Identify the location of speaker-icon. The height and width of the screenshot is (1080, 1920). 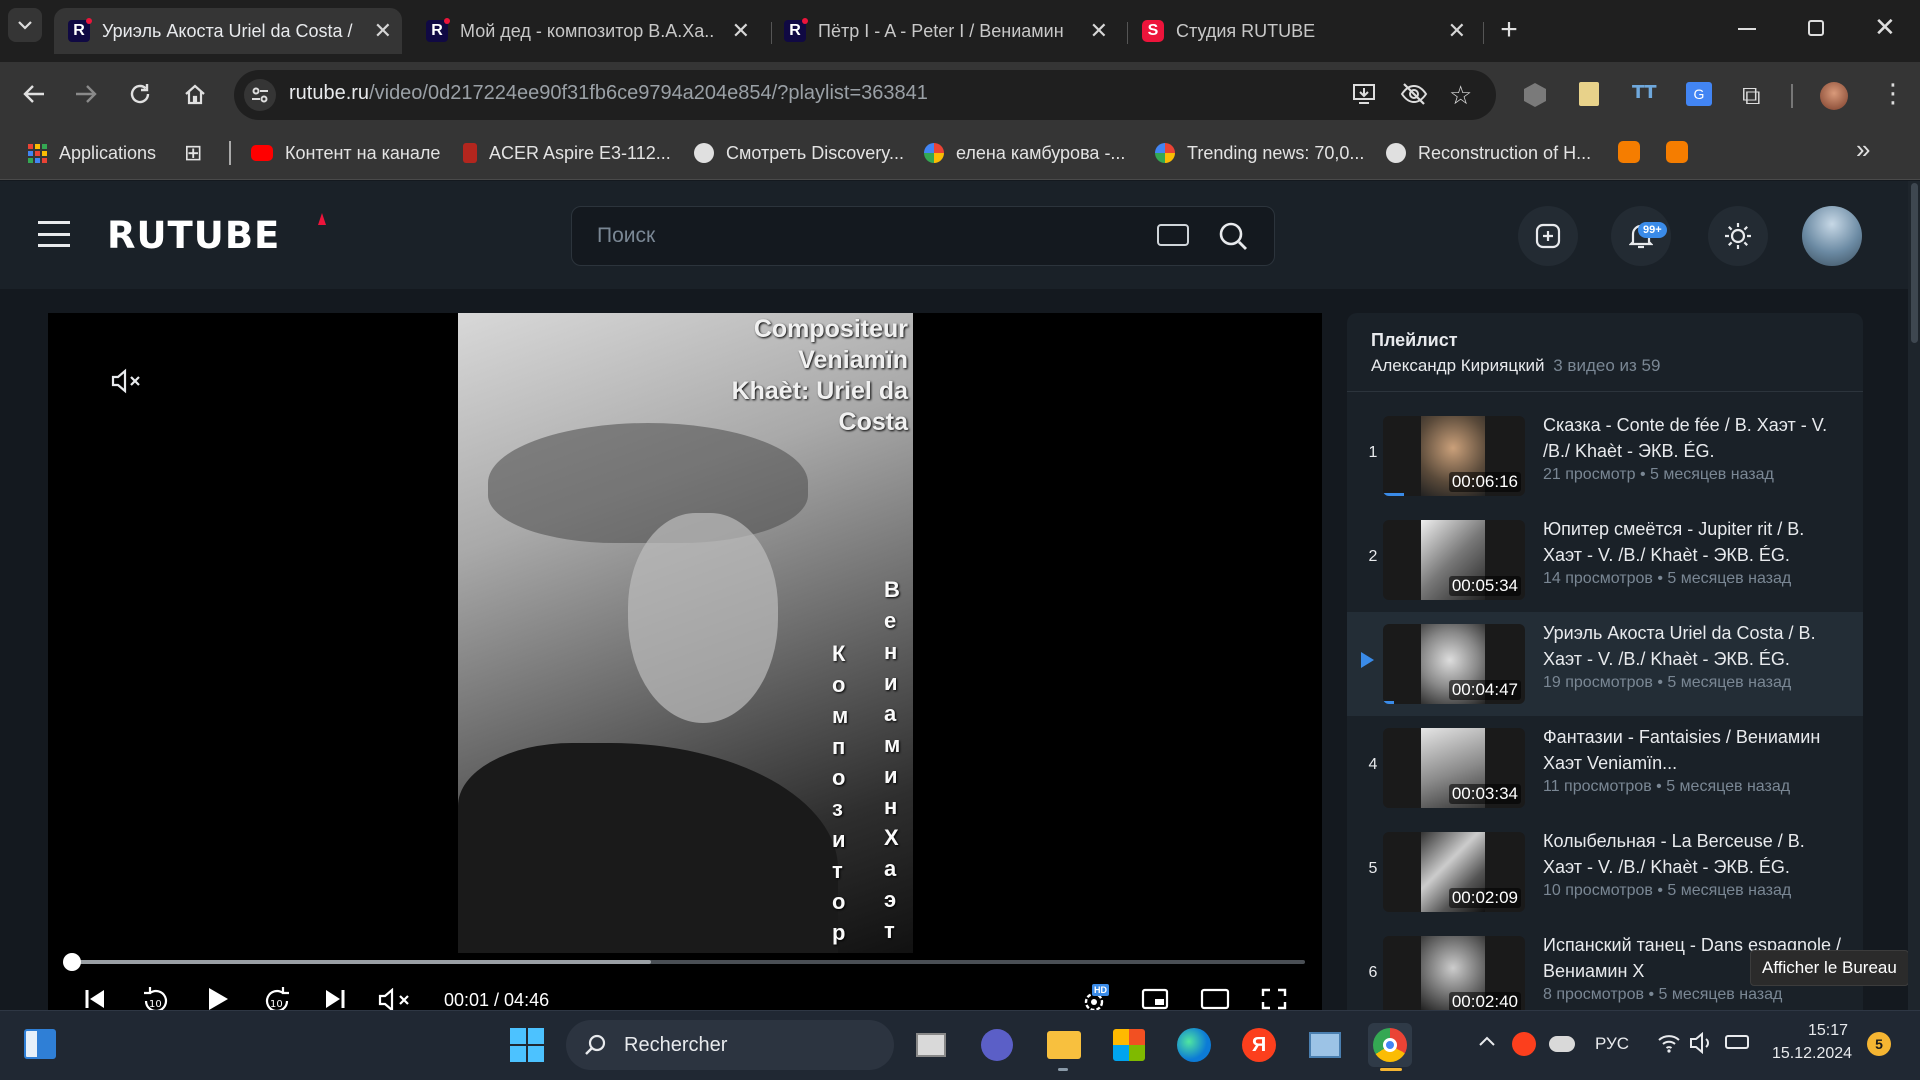
(1701, 1045).